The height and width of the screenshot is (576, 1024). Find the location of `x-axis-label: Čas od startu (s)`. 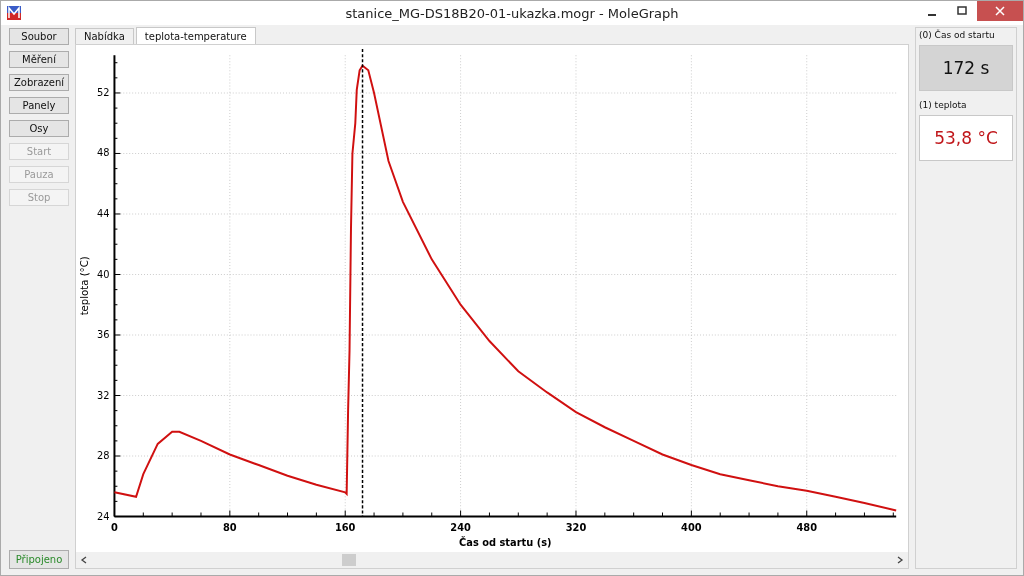

x-axis-label: Čas od startu (s) is located at coordinates (505, 542).